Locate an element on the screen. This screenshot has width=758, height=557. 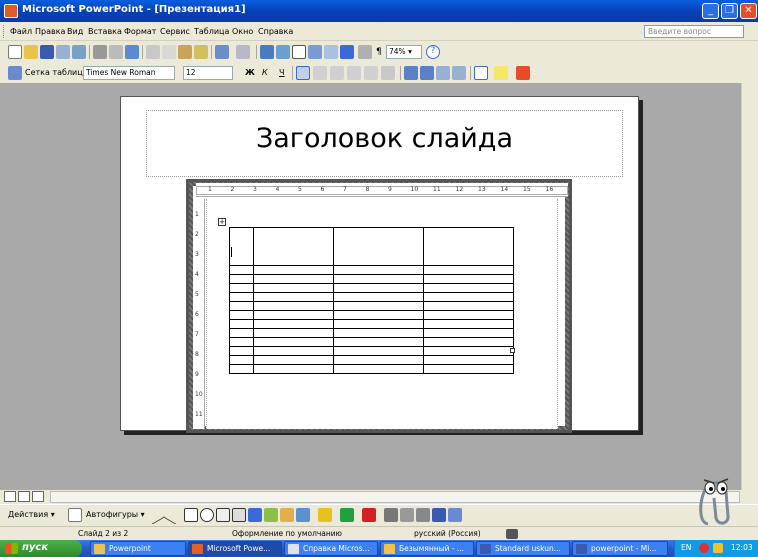
table-move-handle-icon: + is located at coordinates (222, 222).